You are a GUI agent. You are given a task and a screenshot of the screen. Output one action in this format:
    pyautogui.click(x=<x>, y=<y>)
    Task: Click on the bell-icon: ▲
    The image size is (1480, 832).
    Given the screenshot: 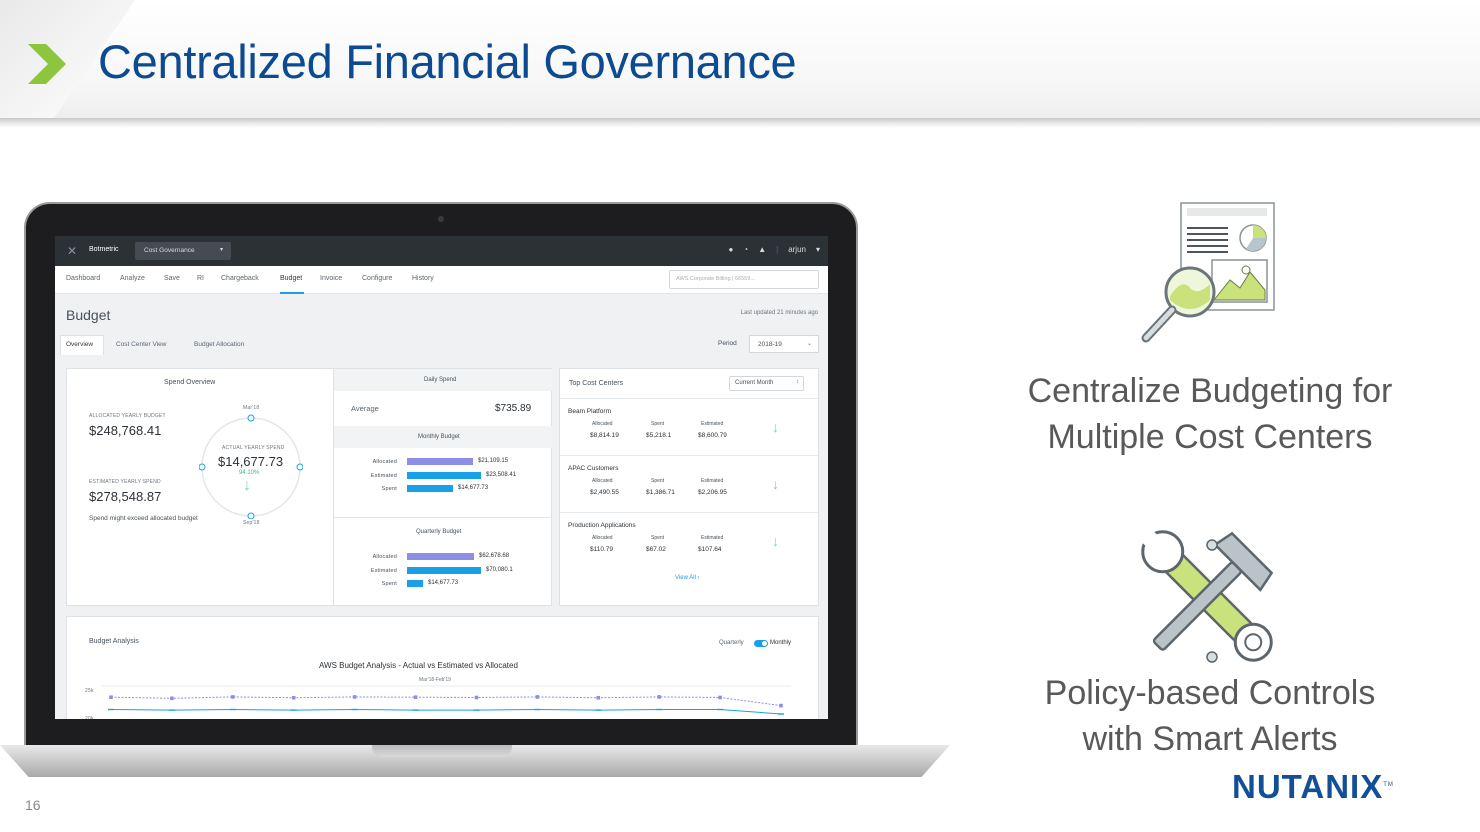 What is the action you would take?
    pyautogui.click(x=762, y=249)
    